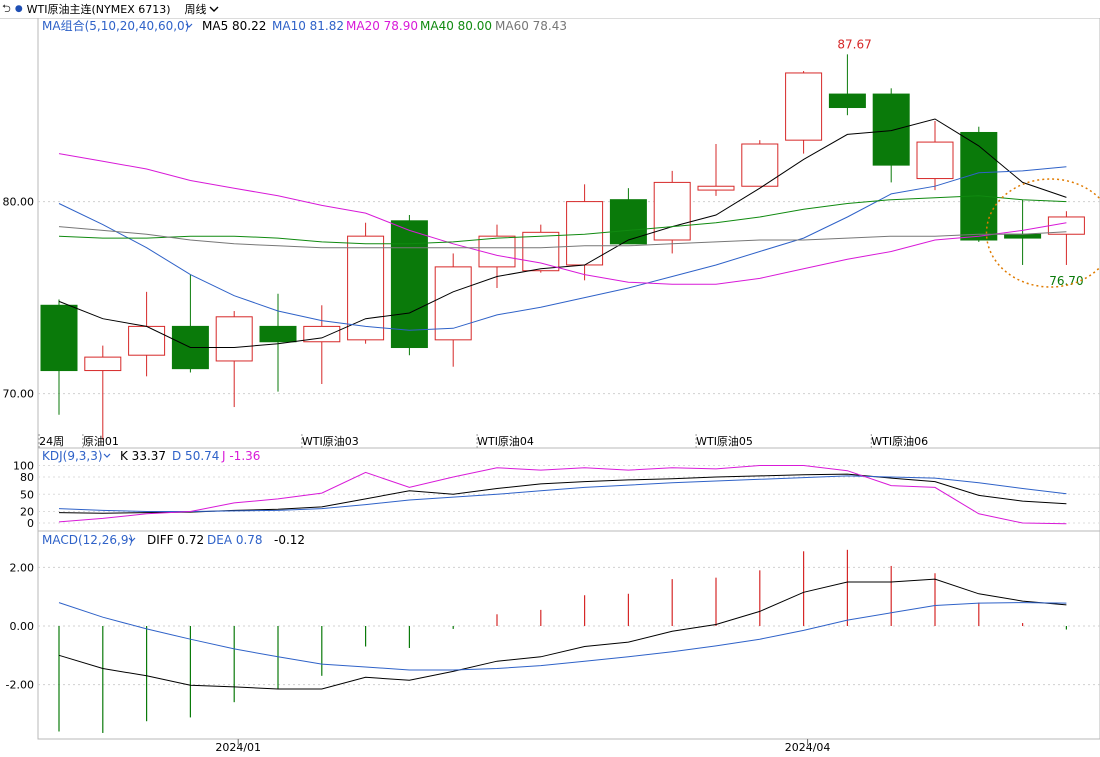 The image size is (1100, 757). I want to click on price-x-label: WTI原油05, so click(724, 441).